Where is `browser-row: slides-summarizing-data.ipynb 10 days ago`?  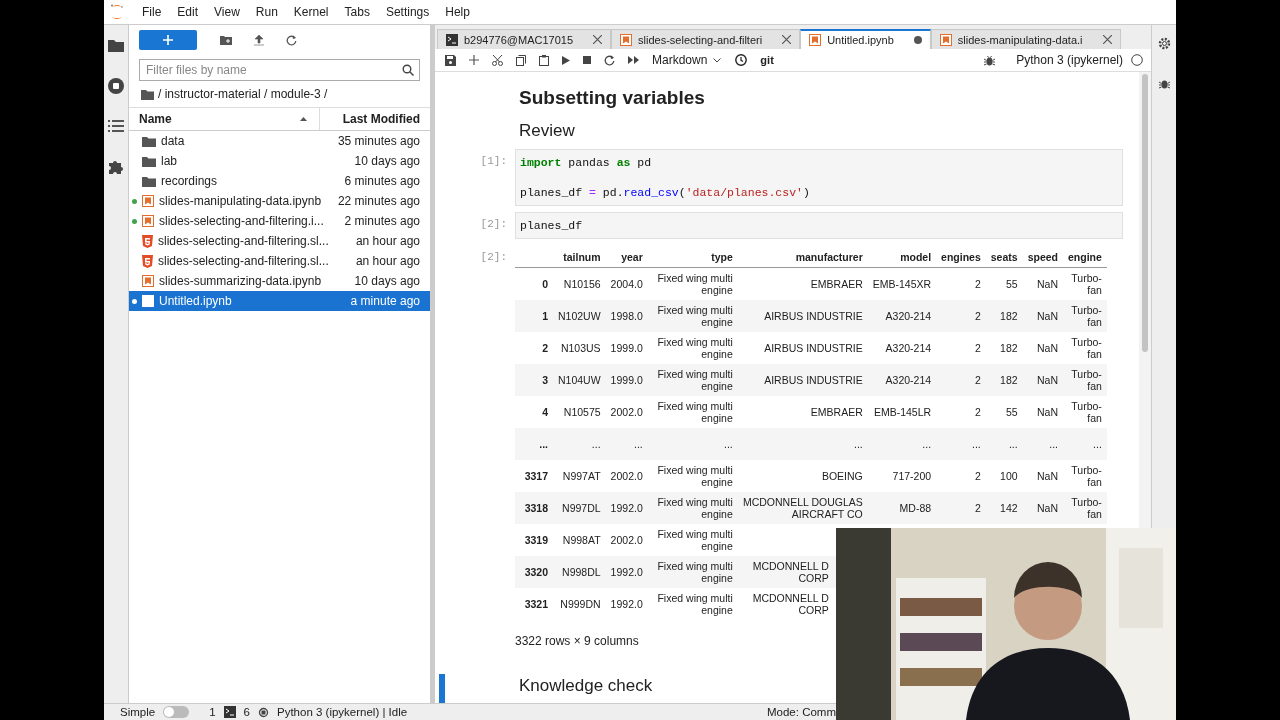
browser-row: slides-summarizing-data.ipynb 10 days ago is located at coordinates (279, 281).